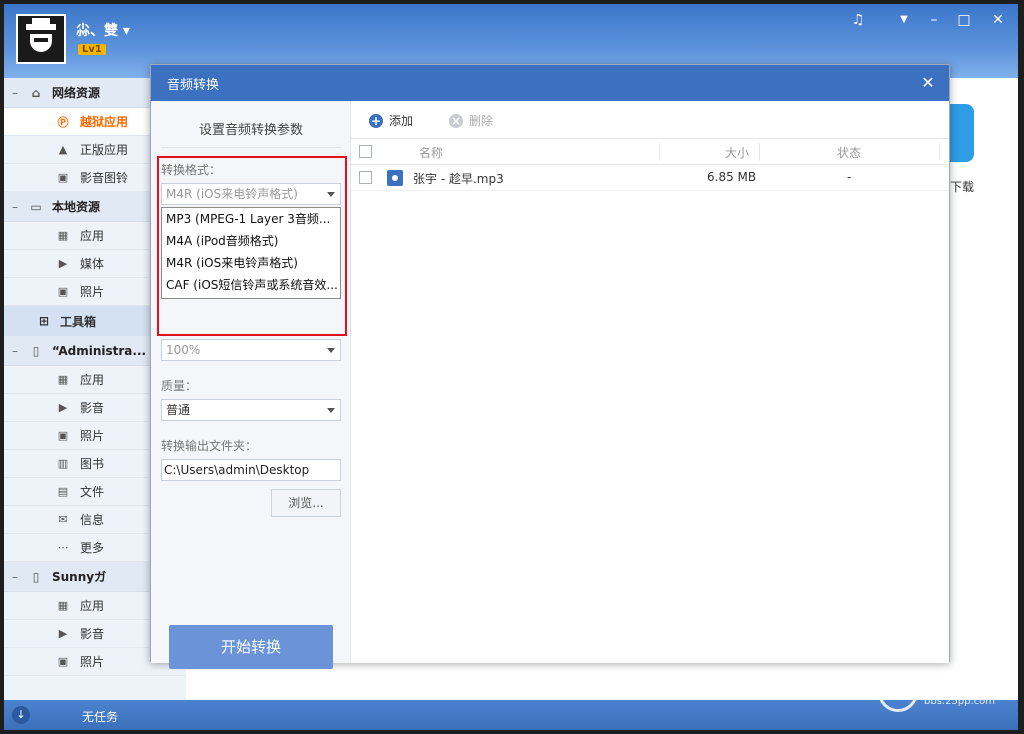 The image size is (1024, 734). Describe the element at coordinates (456, 120) in the screenshot. I see `delete-icon: ×` at that location.